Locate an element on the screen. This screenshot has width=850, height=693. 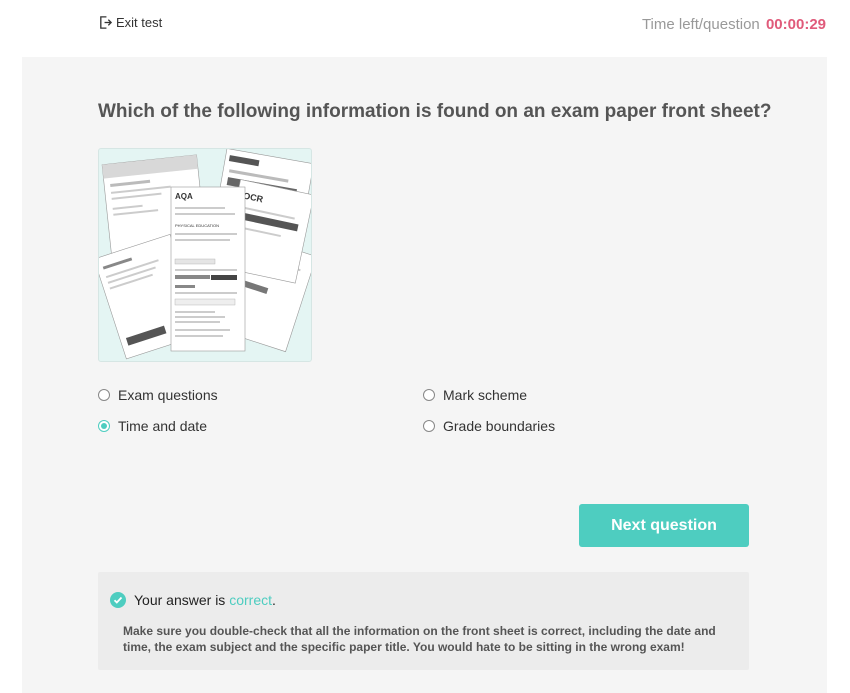
timer-value: 00:00:29 is located at coordinates (795, 24).